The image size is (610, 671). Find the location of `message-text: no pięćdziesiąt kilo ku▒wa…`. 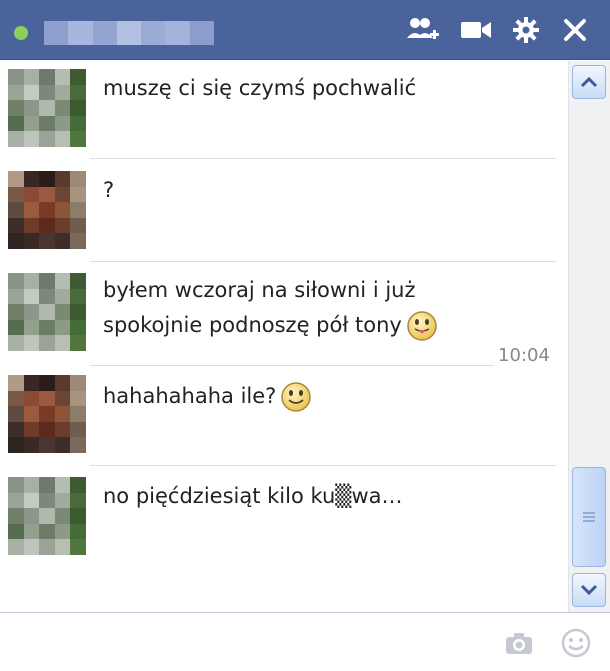

message-text: no pięćdziesiąt kilo ku▒wa… is located at coordinates (253, 496).